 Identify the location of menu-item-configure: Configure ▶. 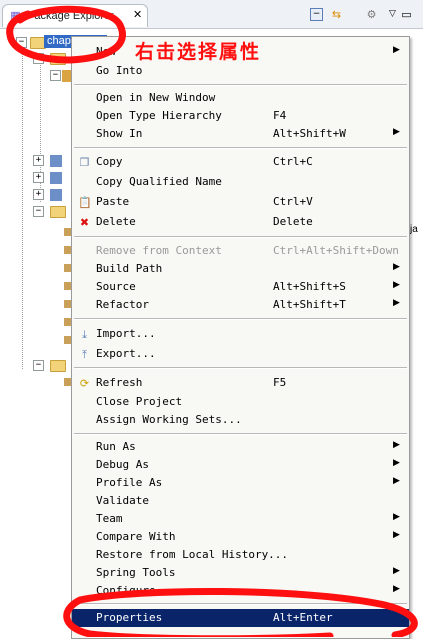
(240, 591).